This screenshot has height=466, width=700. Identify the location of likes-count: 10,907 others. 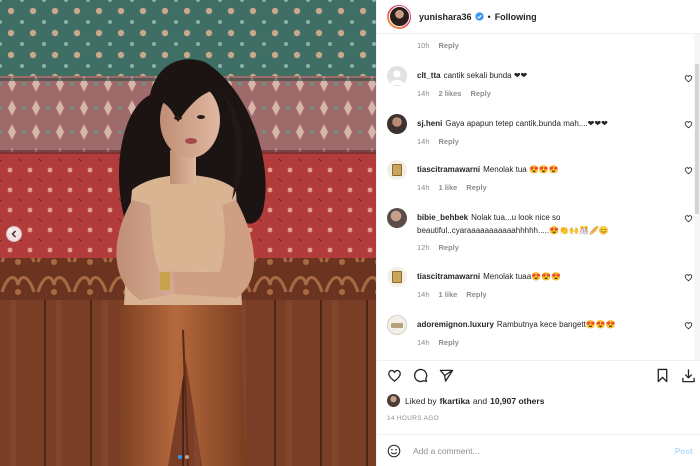
(517, 401).